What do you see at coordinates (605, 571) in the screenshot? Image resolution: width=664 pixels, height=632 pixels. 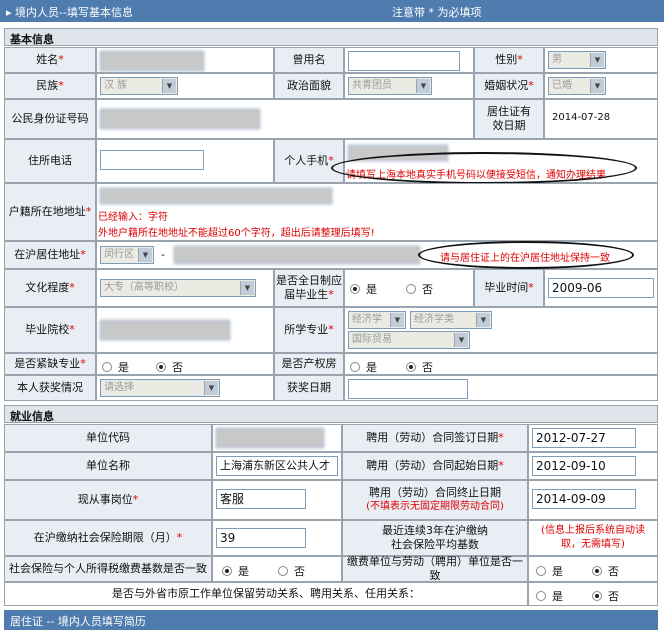 I see `payer-consistent-no-radio: 否` at bounding box center [605, 571].